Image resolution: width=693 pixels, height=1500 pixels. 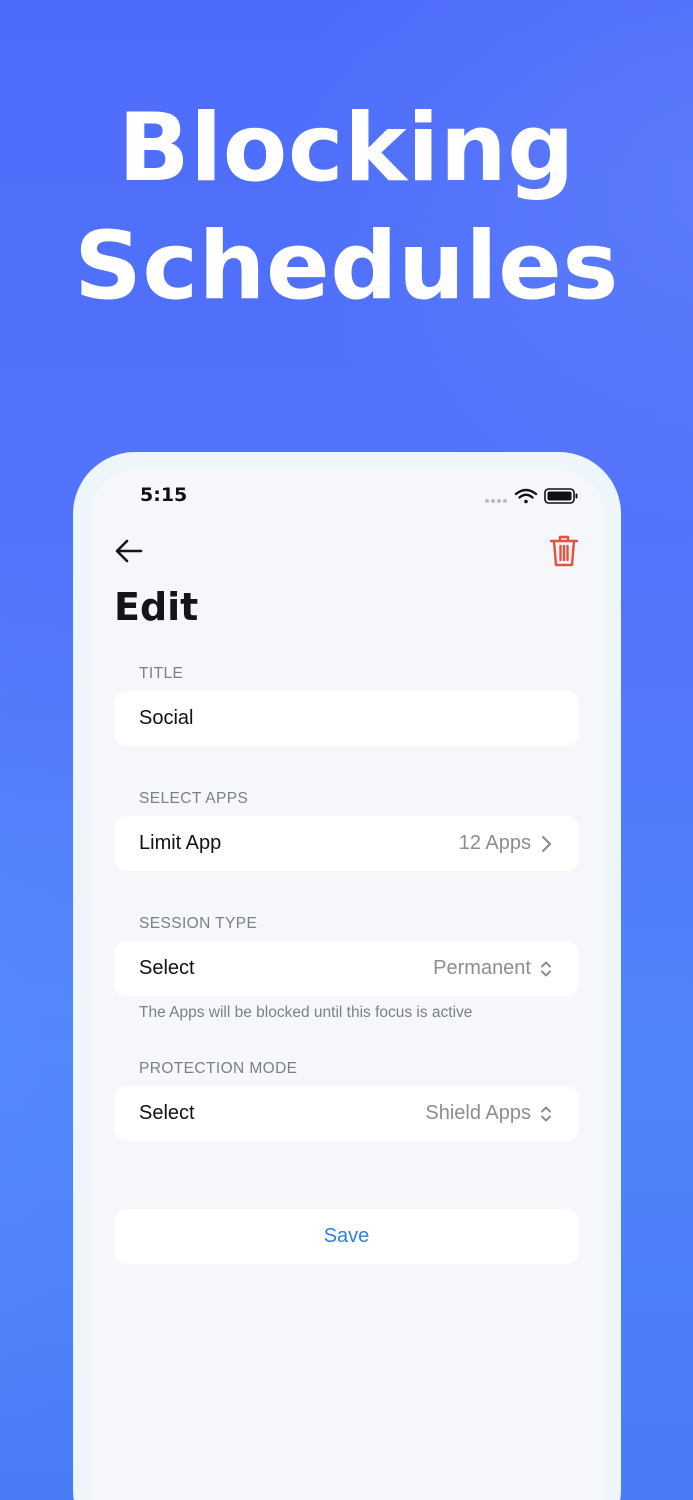 I want to click on status-time: 5:15, so click(x=164, y=495).